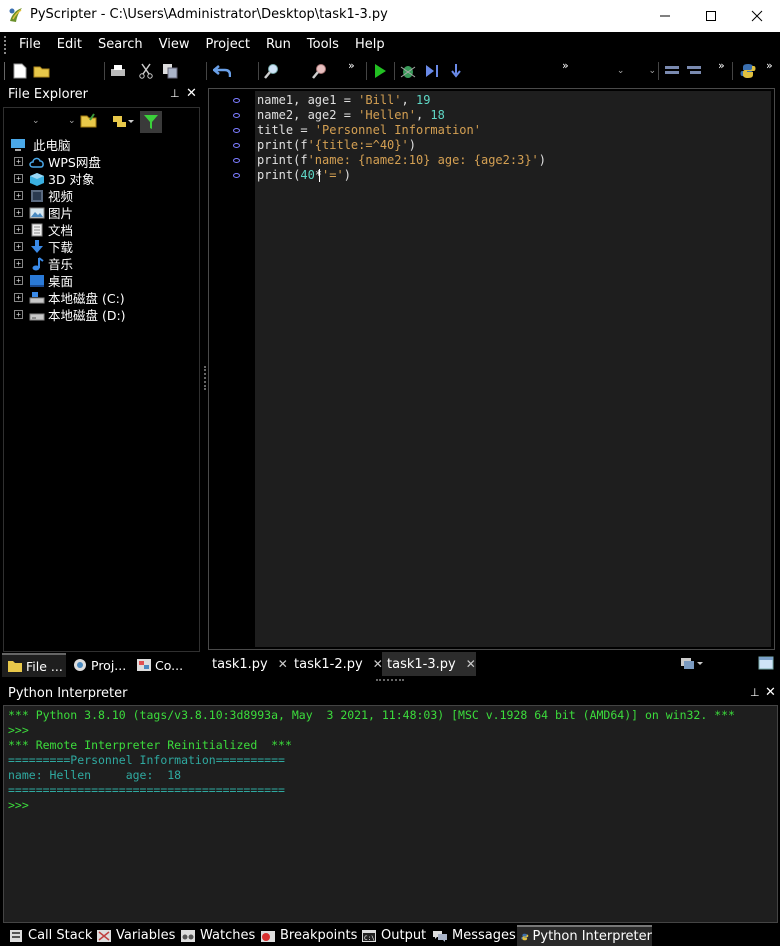 The height and width of the screenshot is (946, 780). What do you see at coordinates (484, 935) in the screenshot?
I see `tab-label: Messages` at bounding box center [484, 935].